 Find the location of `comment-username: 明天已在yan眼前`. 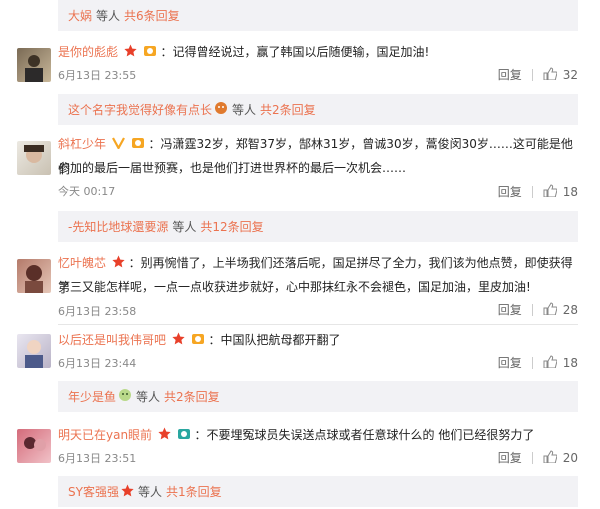

comment-username: 明天已在yan眼前 is located at coordinates (105, 435).